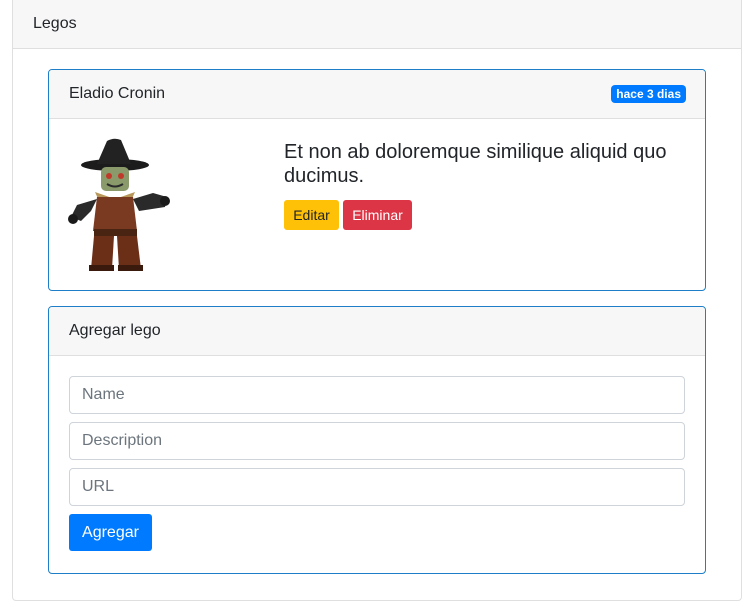  What do you see at coordinates (648, 94) in the screenshot?
I see `time-badge: hace 3 dias` at bounding box center [648, 94].